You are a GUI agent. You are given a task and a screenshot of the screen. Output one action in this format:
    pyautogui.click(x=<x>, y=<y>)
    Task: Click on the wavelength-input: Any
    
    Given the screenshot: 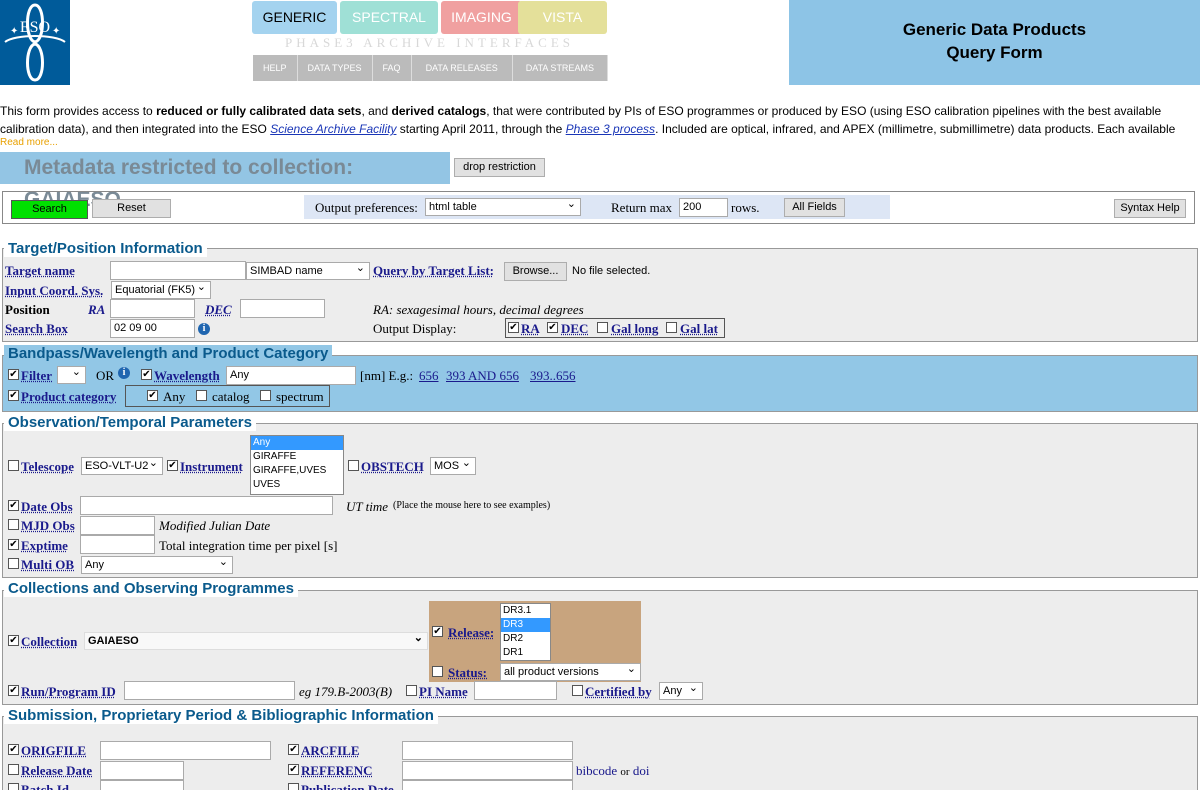 What is the action you would take?
    pyautogui.click(x=291, y=375)
    